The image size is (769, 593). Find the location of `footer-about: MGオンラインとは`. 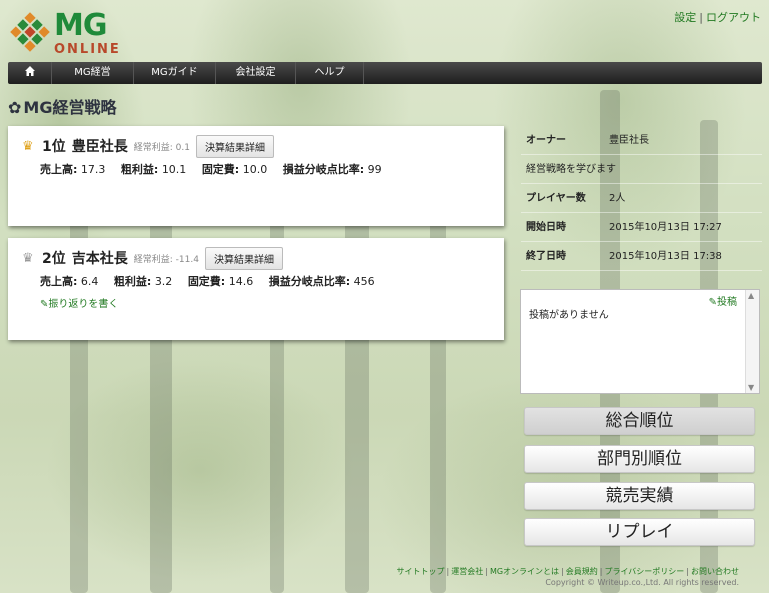

footer-about: MGオンラインとは is located at coordinates (524, 571).